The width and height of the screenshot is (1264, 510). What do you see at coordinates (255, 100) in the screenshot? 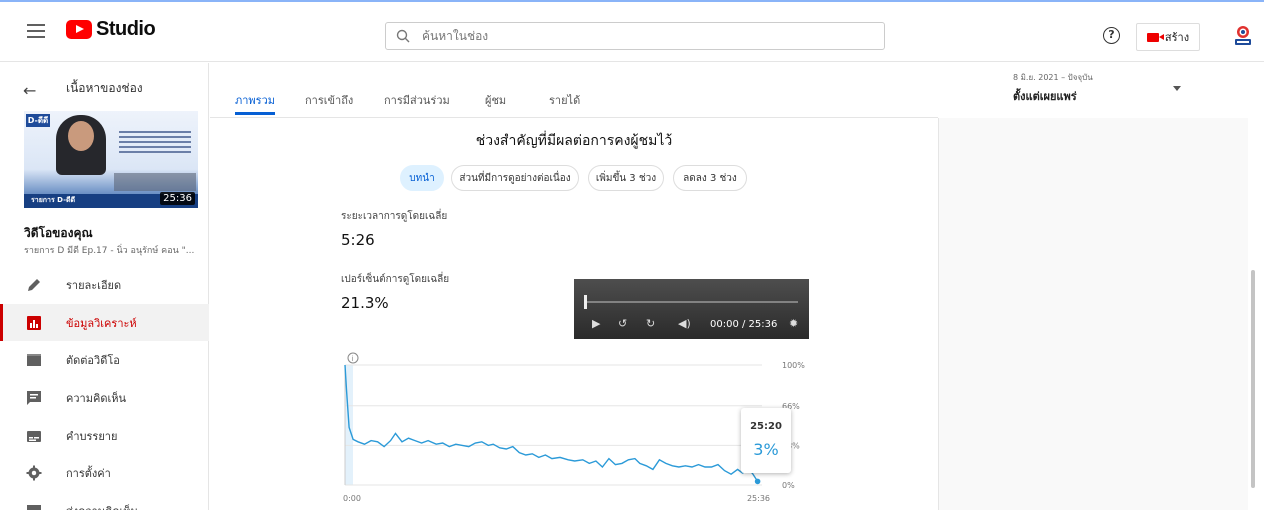
I see `tab-overview: ภาพรวม` at bounding box center [255, 100].